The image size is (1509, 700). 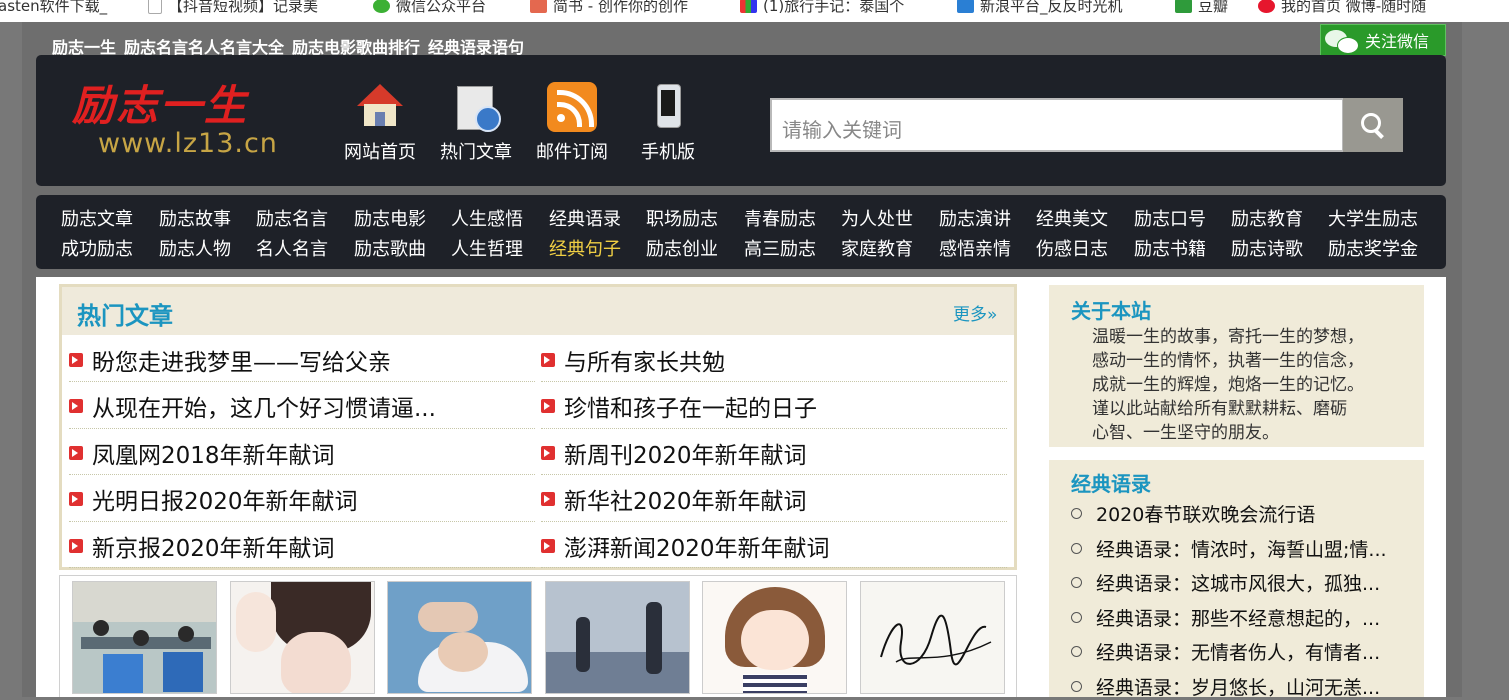 What do you see at coordinates (380, 123) in the screenshot?
I see `topnav-home: 网站首页` at bounding box center [380, 123].